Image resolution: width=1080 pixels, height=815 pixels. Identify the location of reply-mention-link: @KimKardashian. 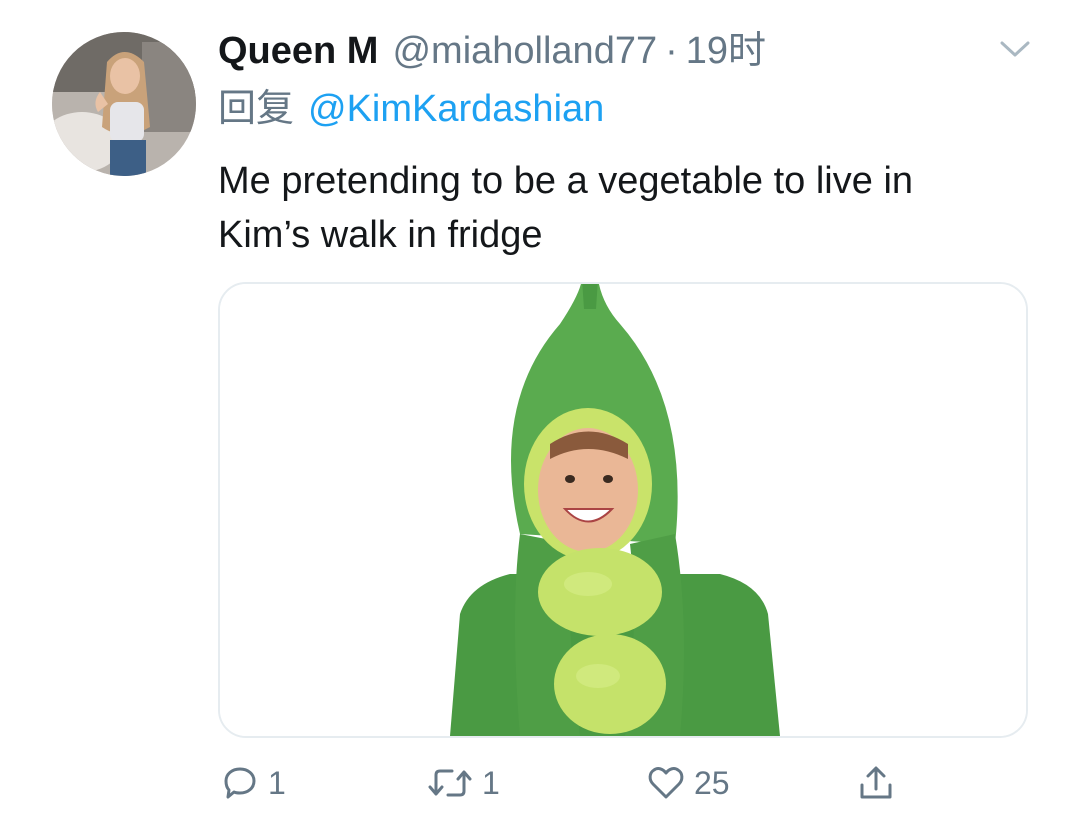
(456, 109).